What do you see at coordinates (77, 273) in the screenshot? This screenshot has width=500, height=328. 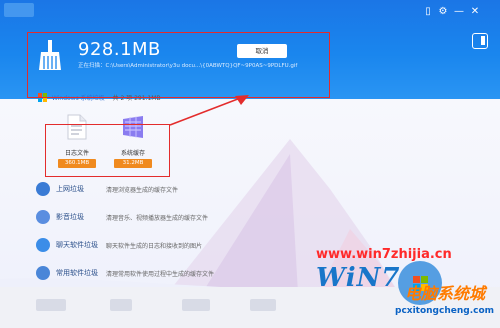 I see `list-item-name: 常用软件垃圾` at bounding box center [77, 273].